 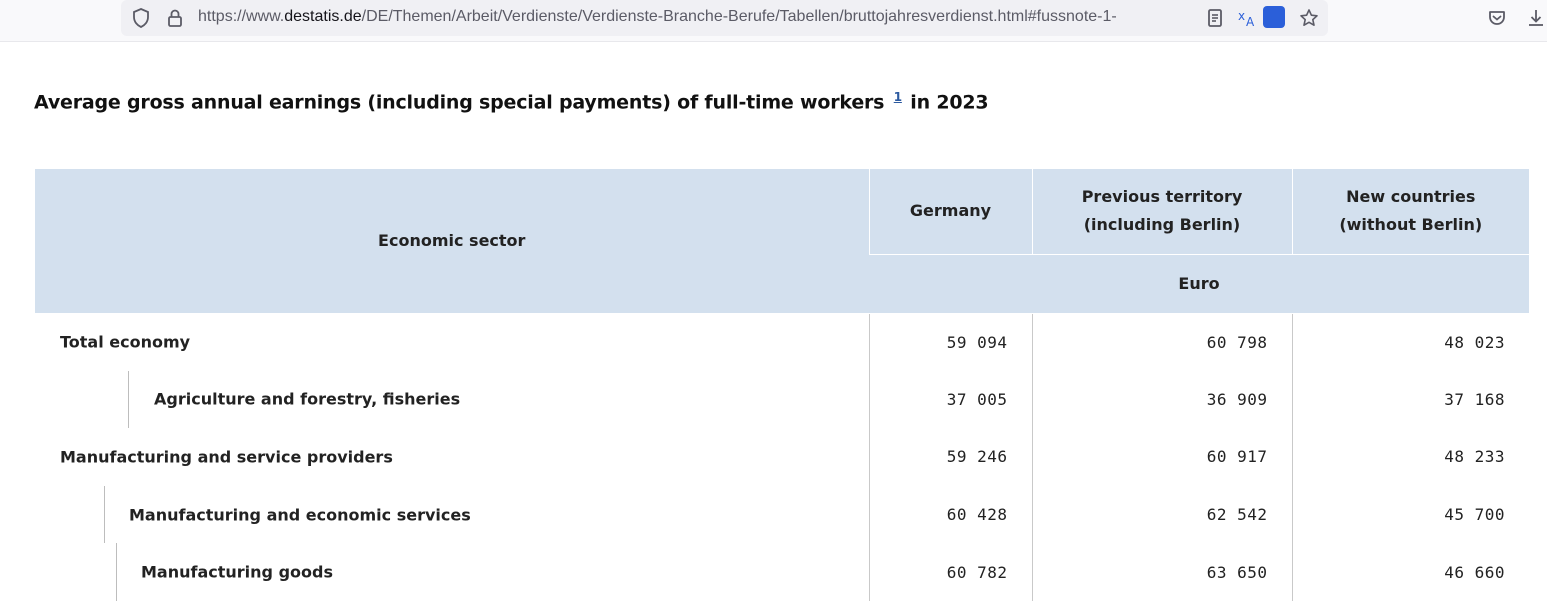 I want to click on row-label: Manufacturing and service providers, so click(x=226, y=457).